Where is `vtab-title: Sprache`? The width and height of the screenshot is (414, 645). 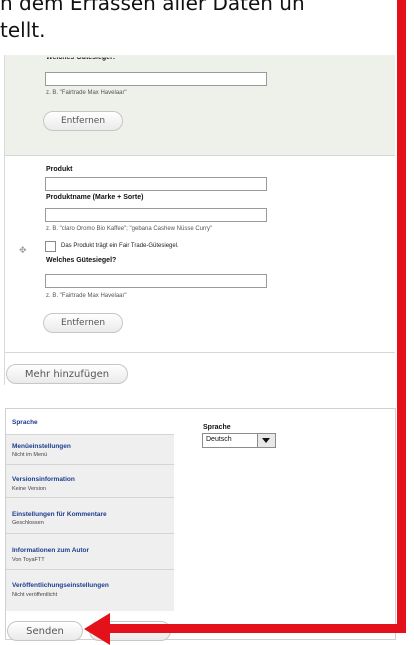
vtab-title: Sprache is located at coordinates (25, 422).